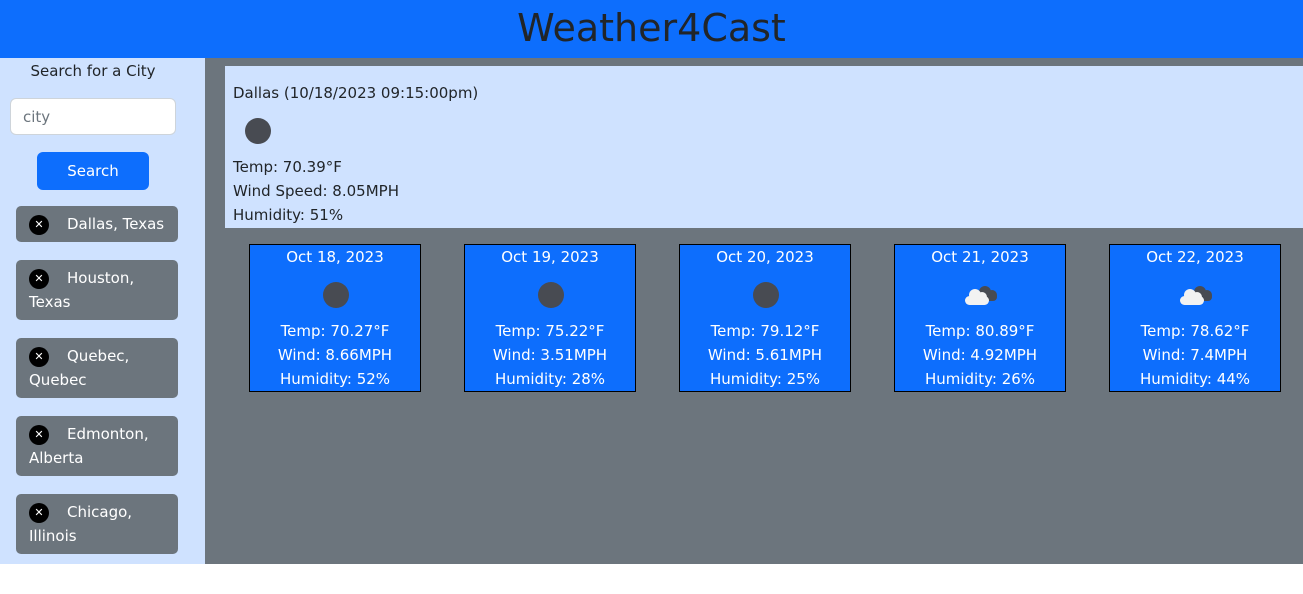 The height and width of the screenshot is (594, 1303). Describe the element at coordinates (765, 379) in the screenshot. I see `forecast-humidity: Humidity: 25%` at that location.